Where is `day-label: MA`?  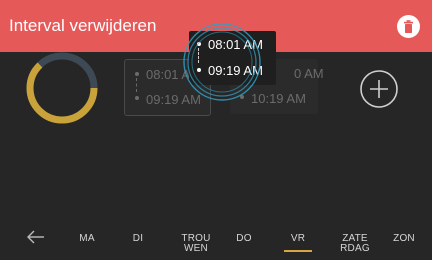 day-label: MA is located at coordinates (87, 238).